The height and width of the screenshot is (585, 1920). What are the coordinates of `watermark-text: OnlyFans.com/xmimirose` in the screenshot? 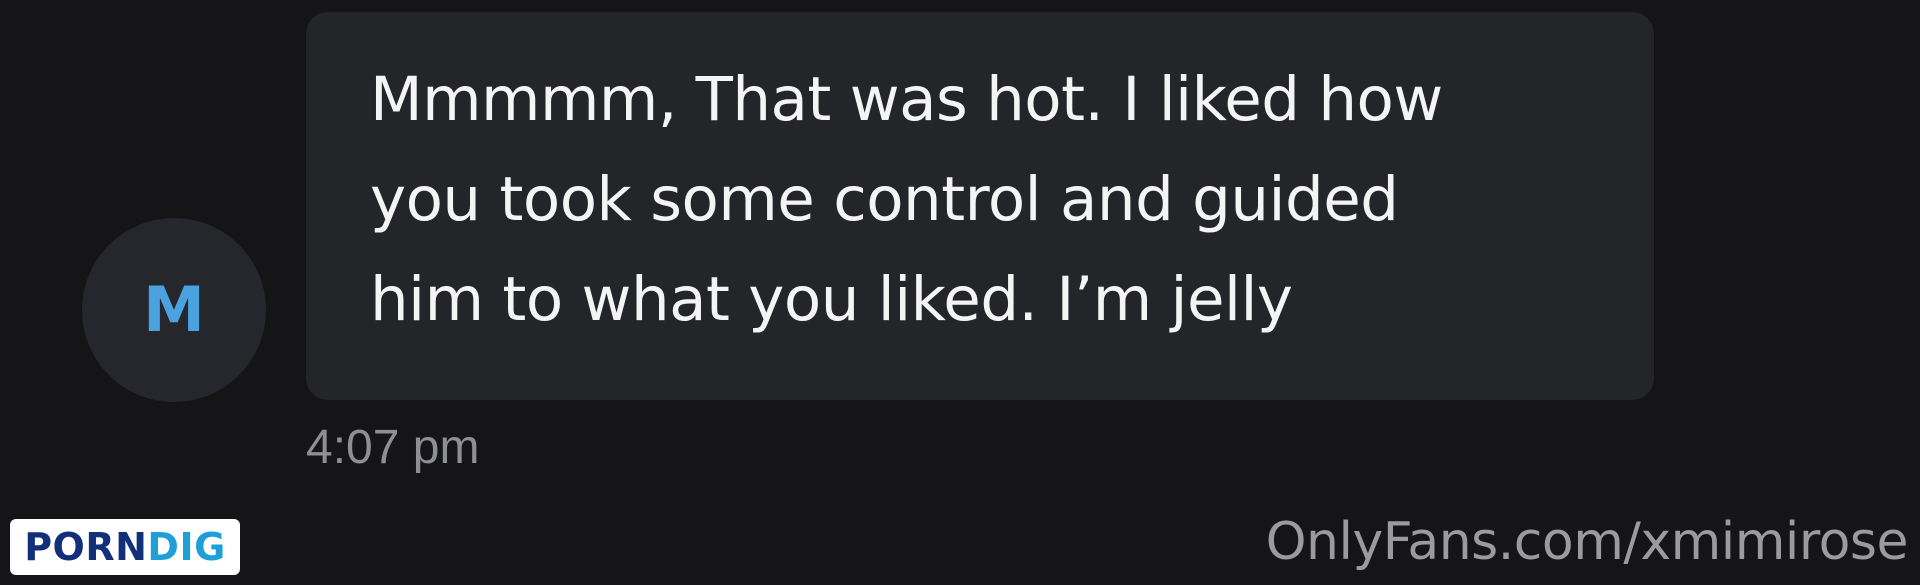 It's located at (1587, 542).